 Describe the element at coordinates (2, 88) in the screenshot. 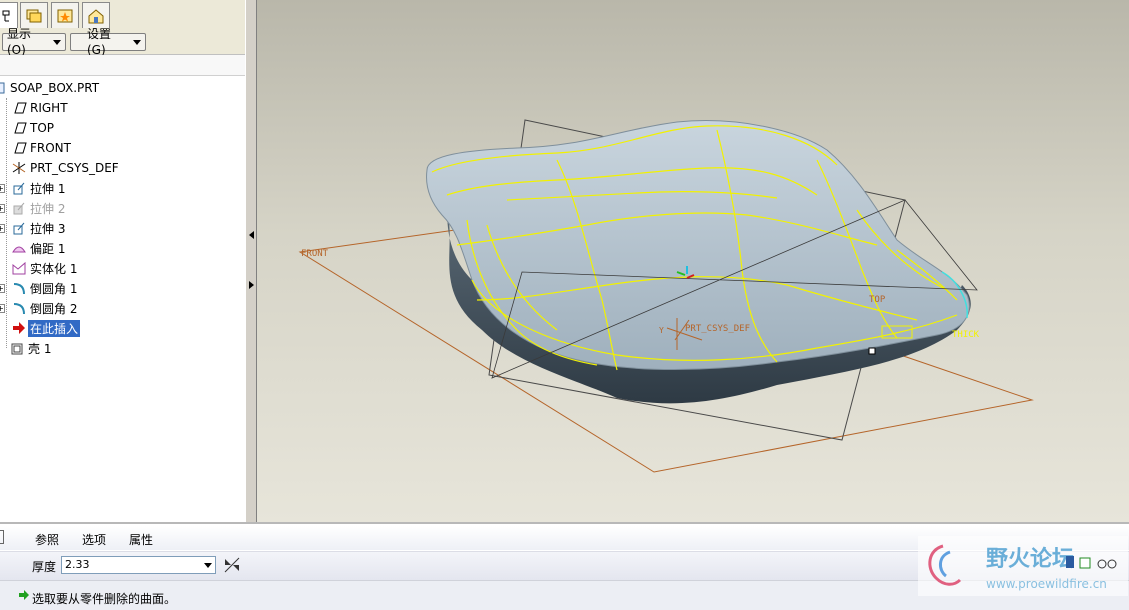

I see `part-icon` at that location.